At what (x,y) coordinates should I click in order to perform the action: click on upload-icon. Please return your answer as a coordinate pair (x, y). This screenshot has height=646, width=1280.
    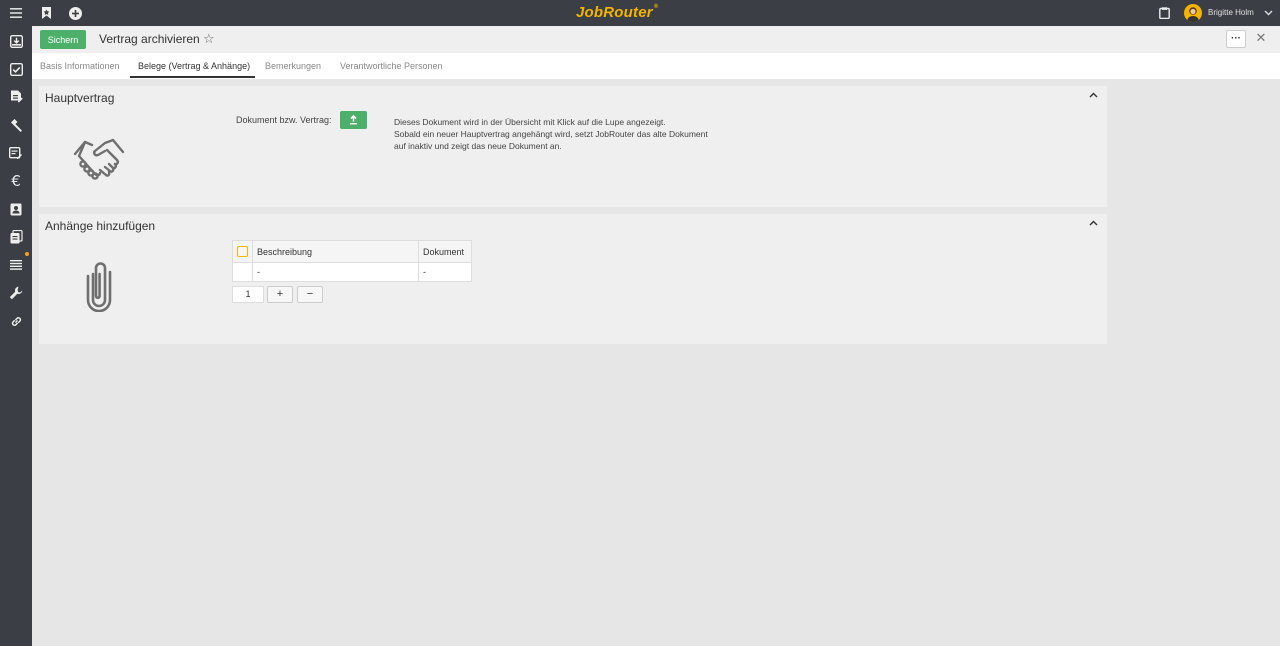
    Looking at the image, I should click on (353, 120).